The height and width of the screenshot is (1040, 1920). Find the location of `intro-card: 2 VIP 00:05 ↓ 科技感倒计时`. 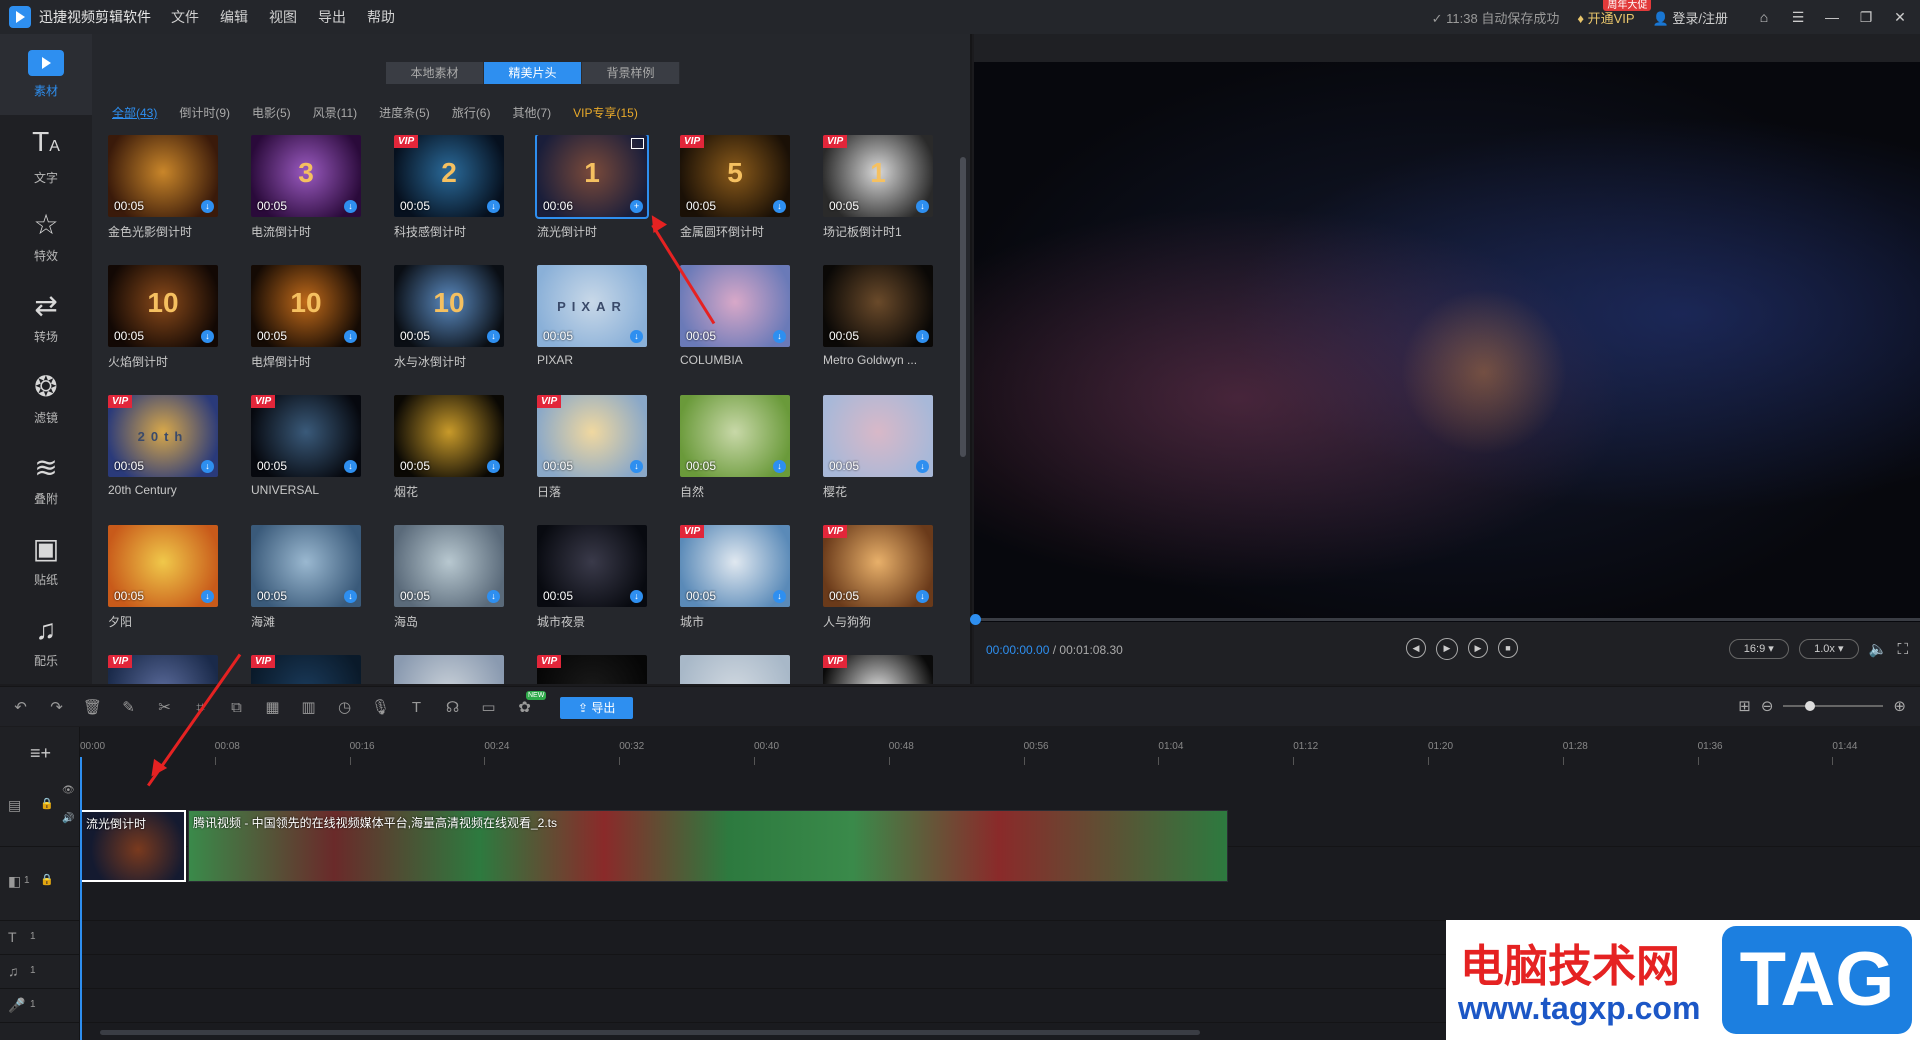

intro-card: 2 VIP 00:05 ↓ 科技感倒计时 is located at coordinates (449, 187).